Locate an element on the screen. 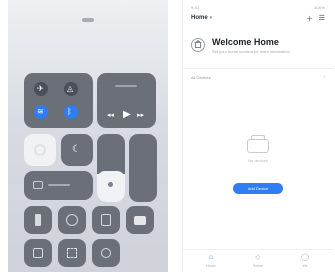  home-selector: Home ▾ is located at coordinates (201, 18).